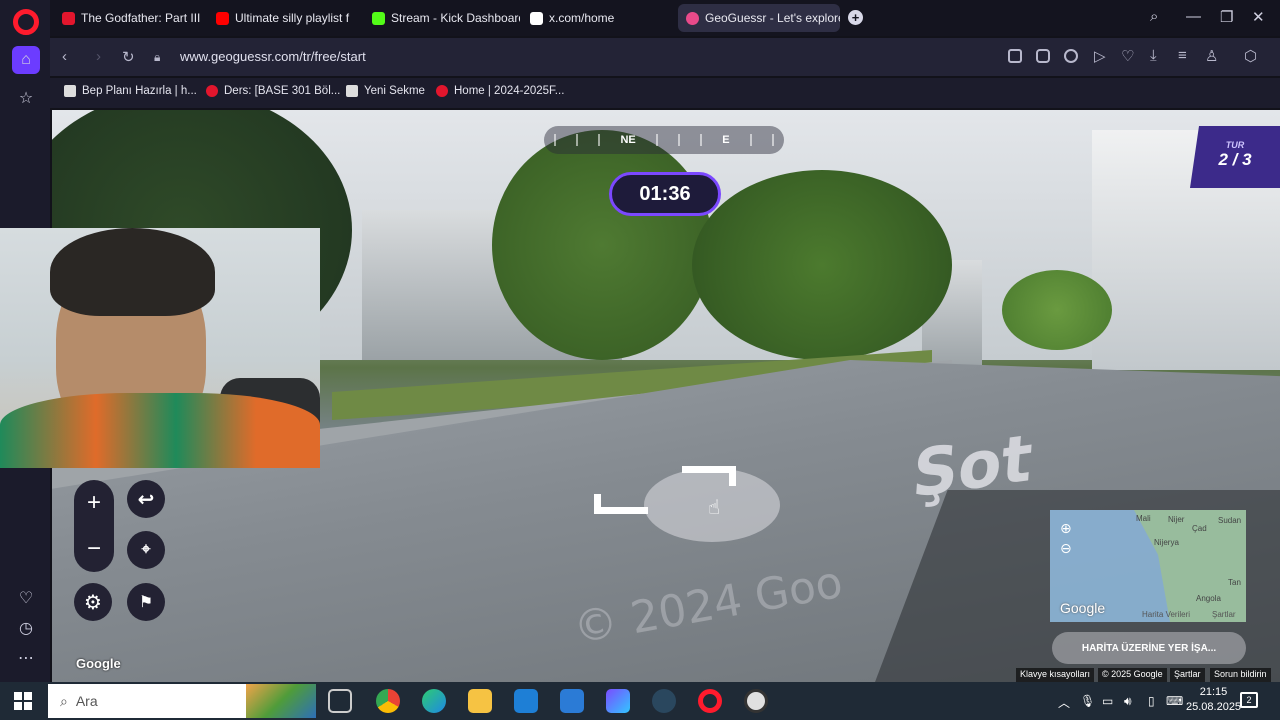 The width and height of the screenshot is (1280, 720). Describe the element at coordinates (1182, 55) in the screenshot. I see `menu-icon: ≡` at that location.